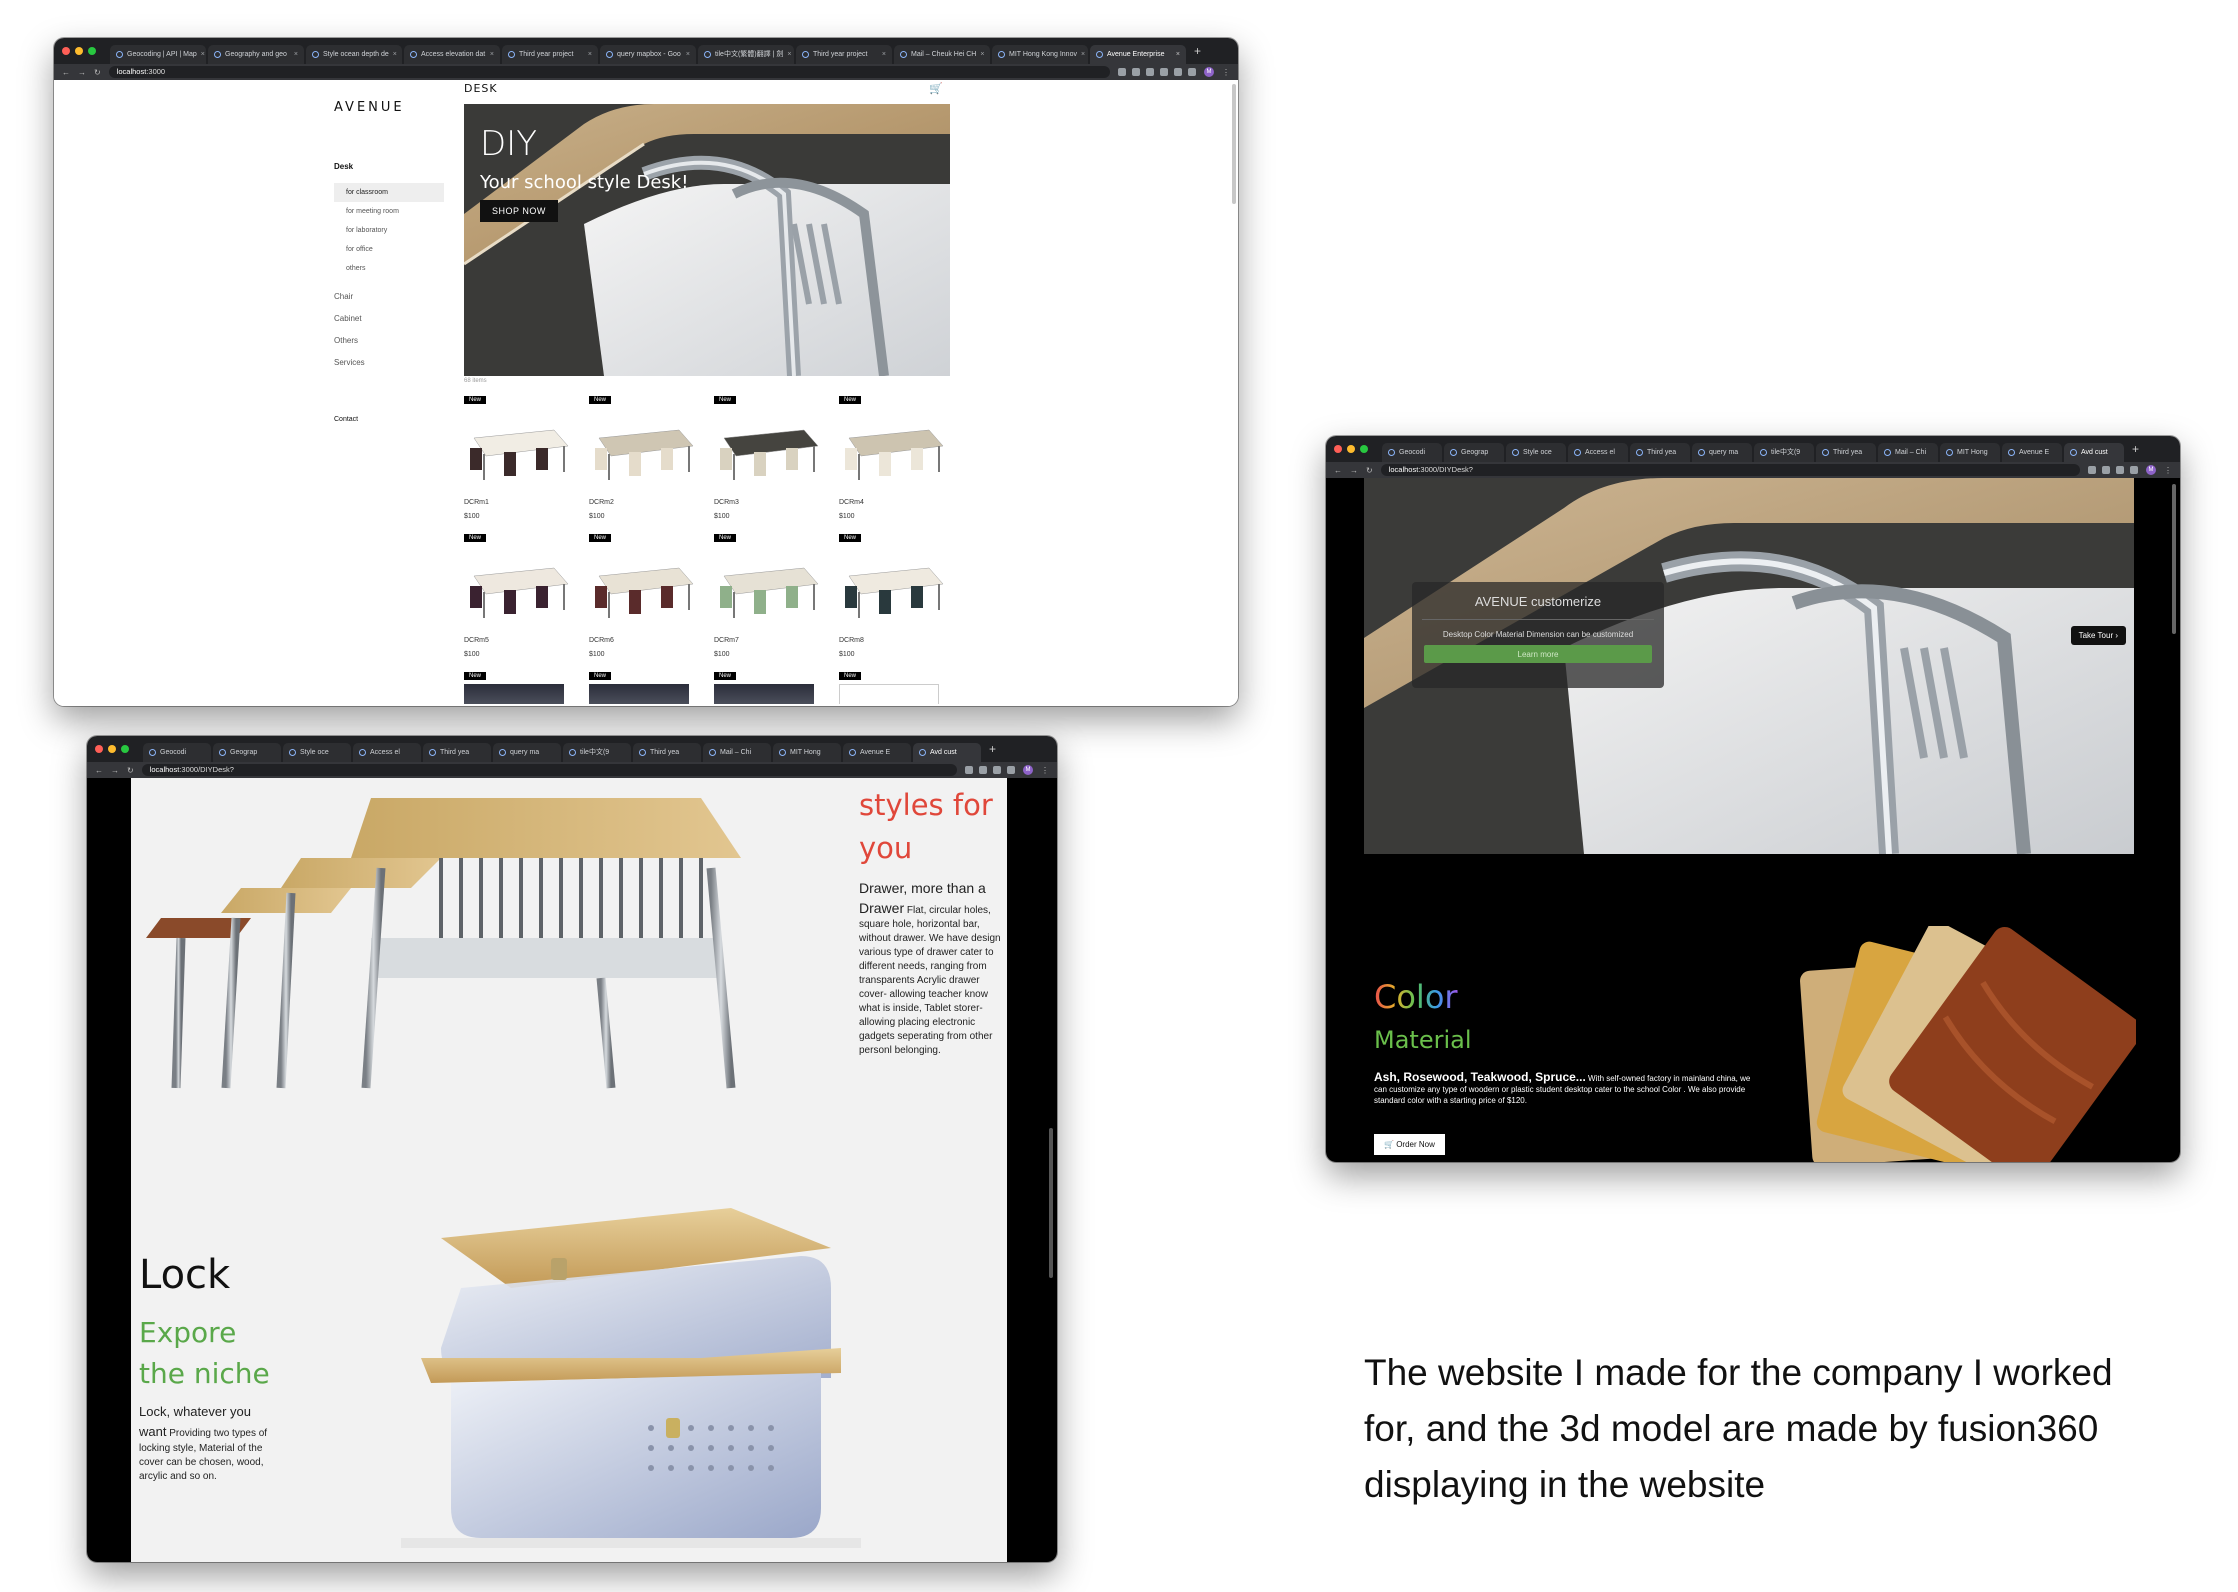  Describe the element at coordinates (776, 454) in the screenshot. I see `product-card: New DCRm3 $100` at that location.